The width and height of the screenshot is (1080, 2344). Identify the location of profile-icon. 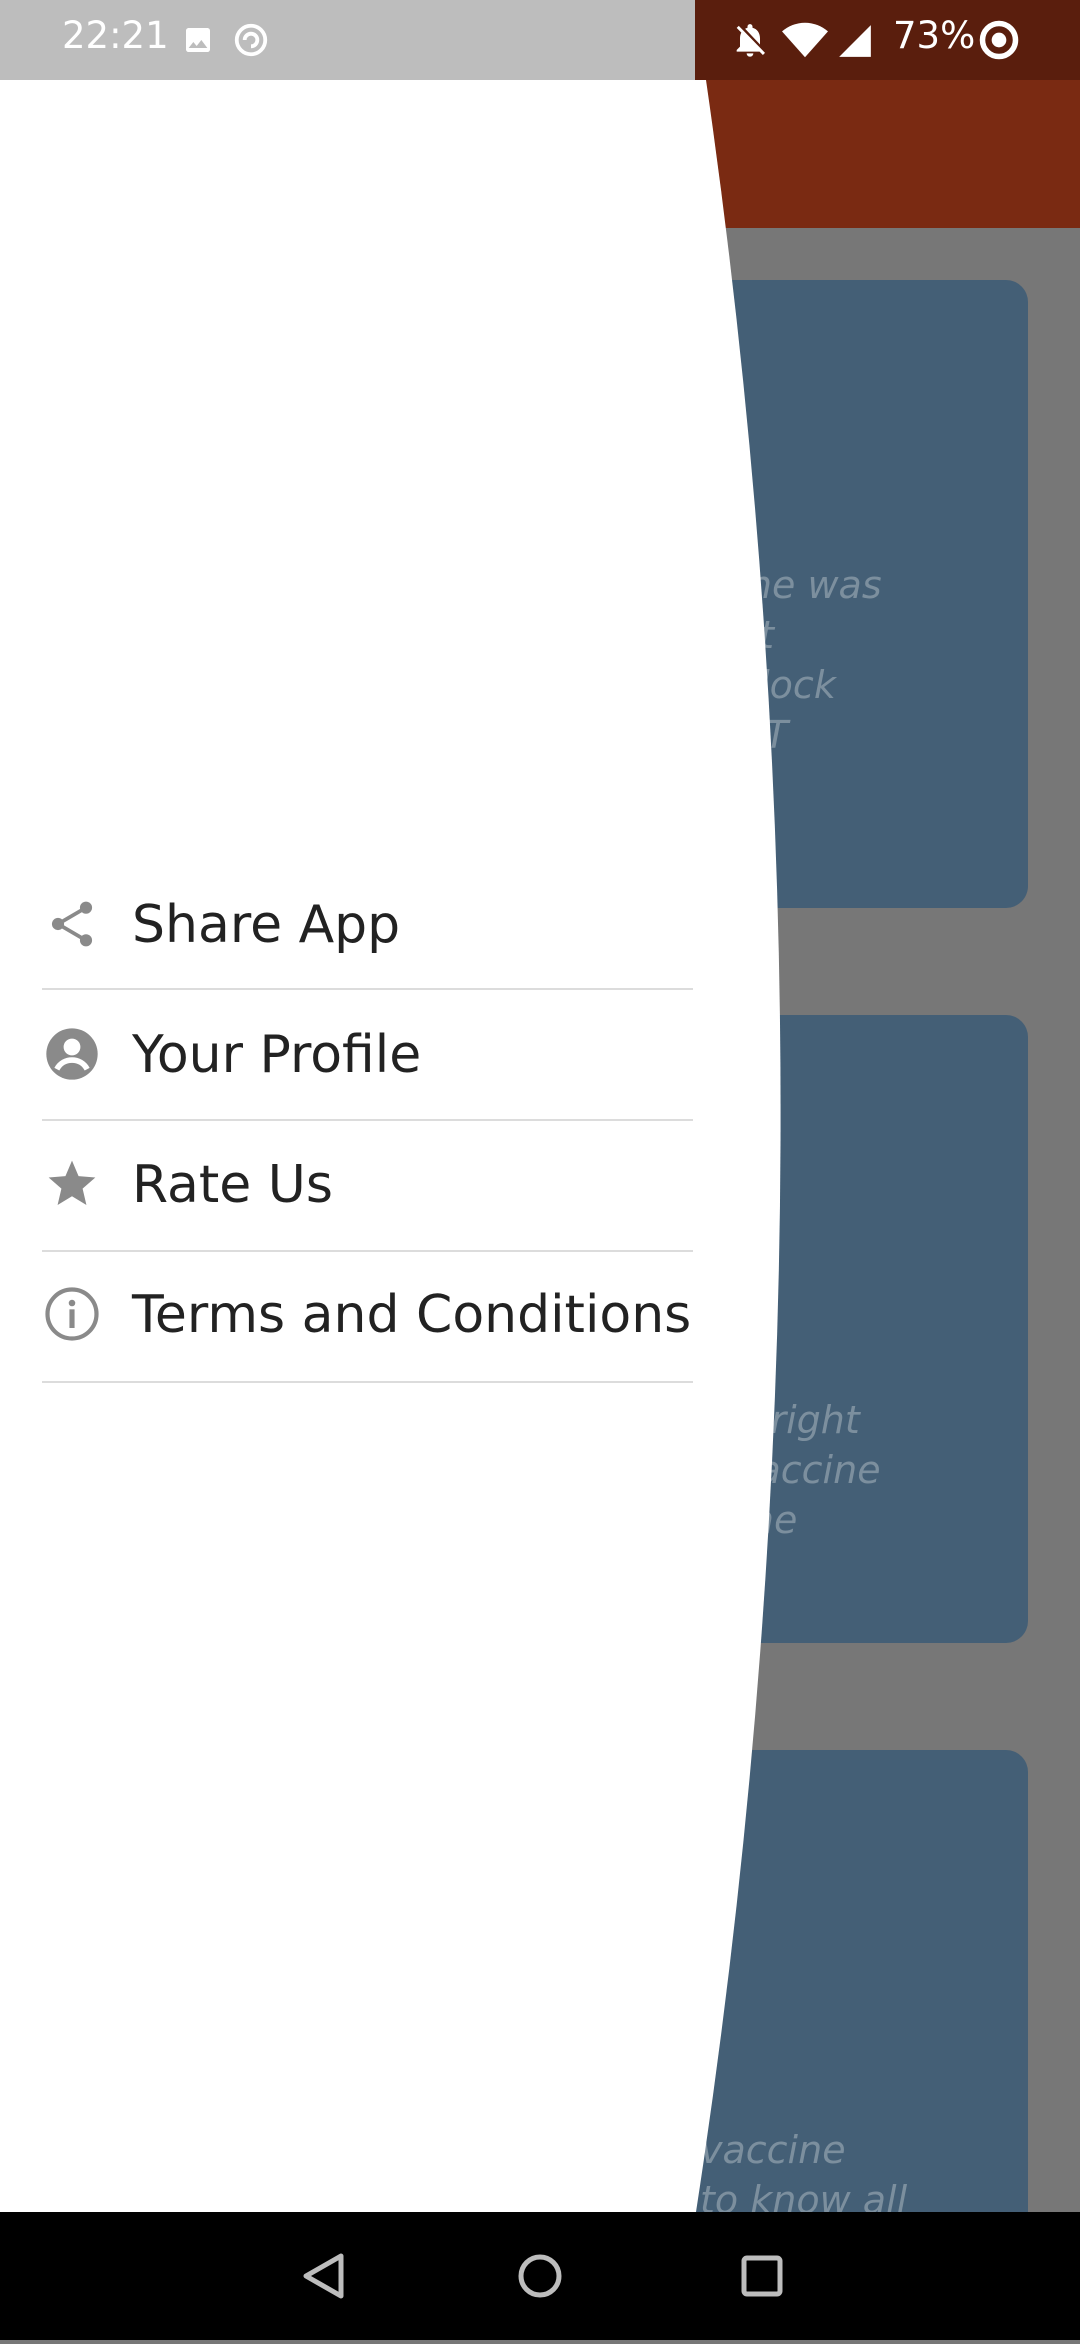
(72, 1054).